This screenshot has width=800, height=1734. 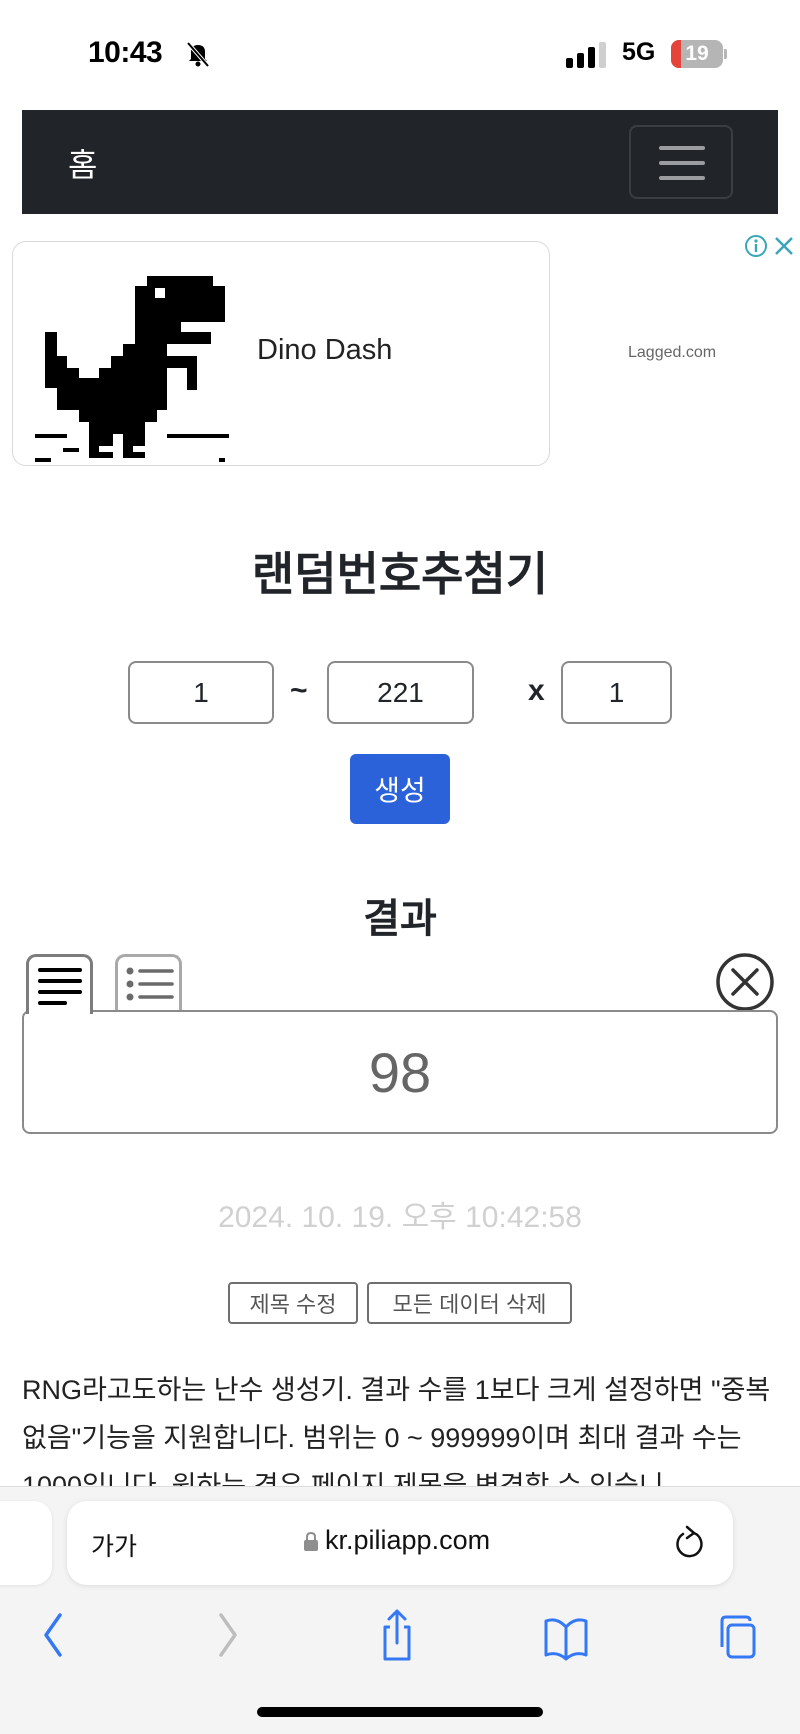 I want to click on range-max-input, so click(x=400, y=692).